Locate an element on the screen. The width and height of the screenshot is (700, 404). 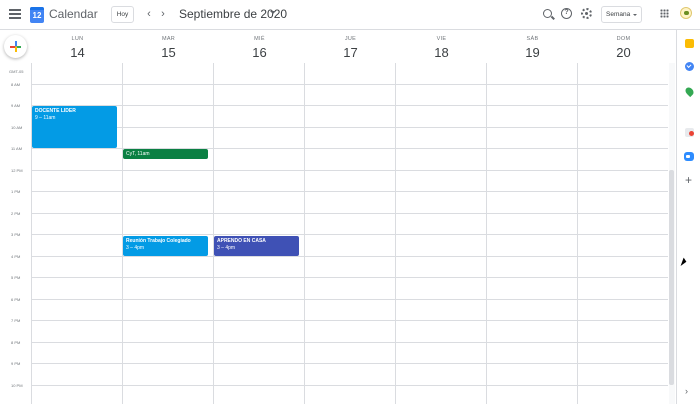
event-cyt: CyT, 11am is located at coordinates (165, 154).